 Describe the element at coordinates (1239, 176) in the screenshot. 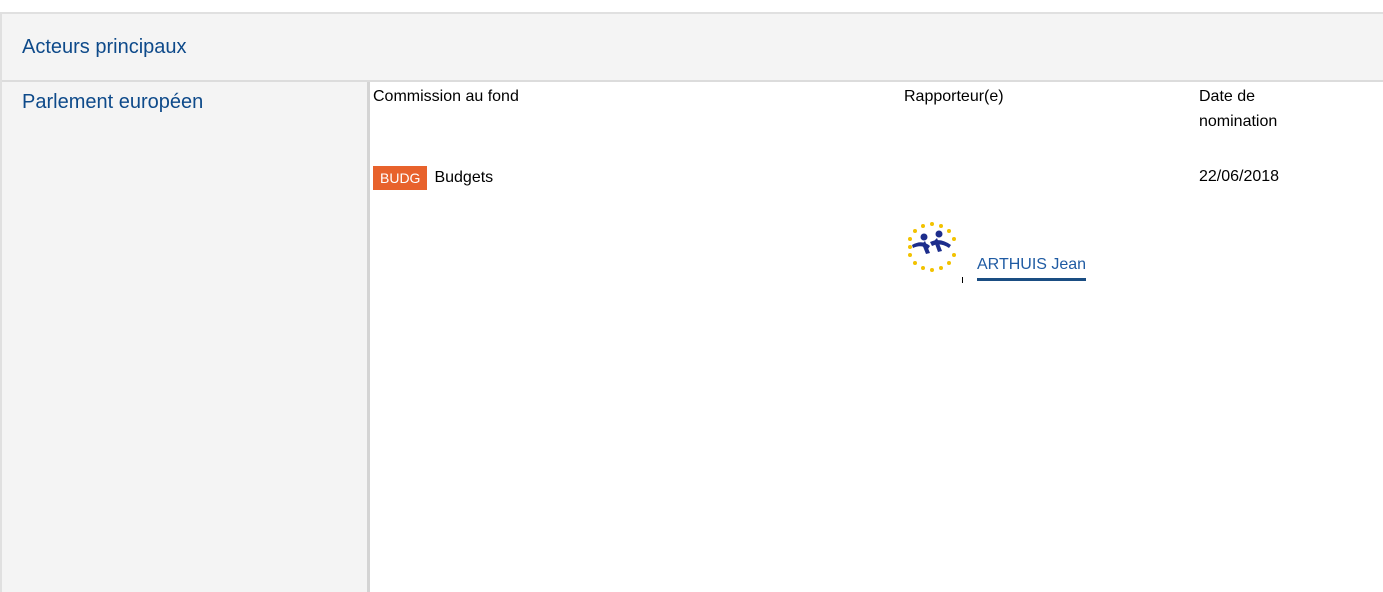

I see `appointment-date: 22/06/2018` at that location.